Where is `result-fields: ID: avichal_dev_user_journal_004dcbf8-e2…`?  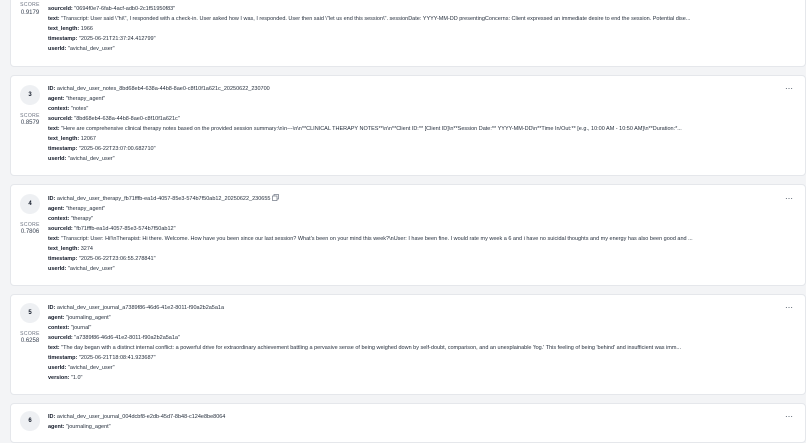 result-fields: ID: avichal_dev_user_journal_004dcbf8-e2… is located at coordinates (411, 422).